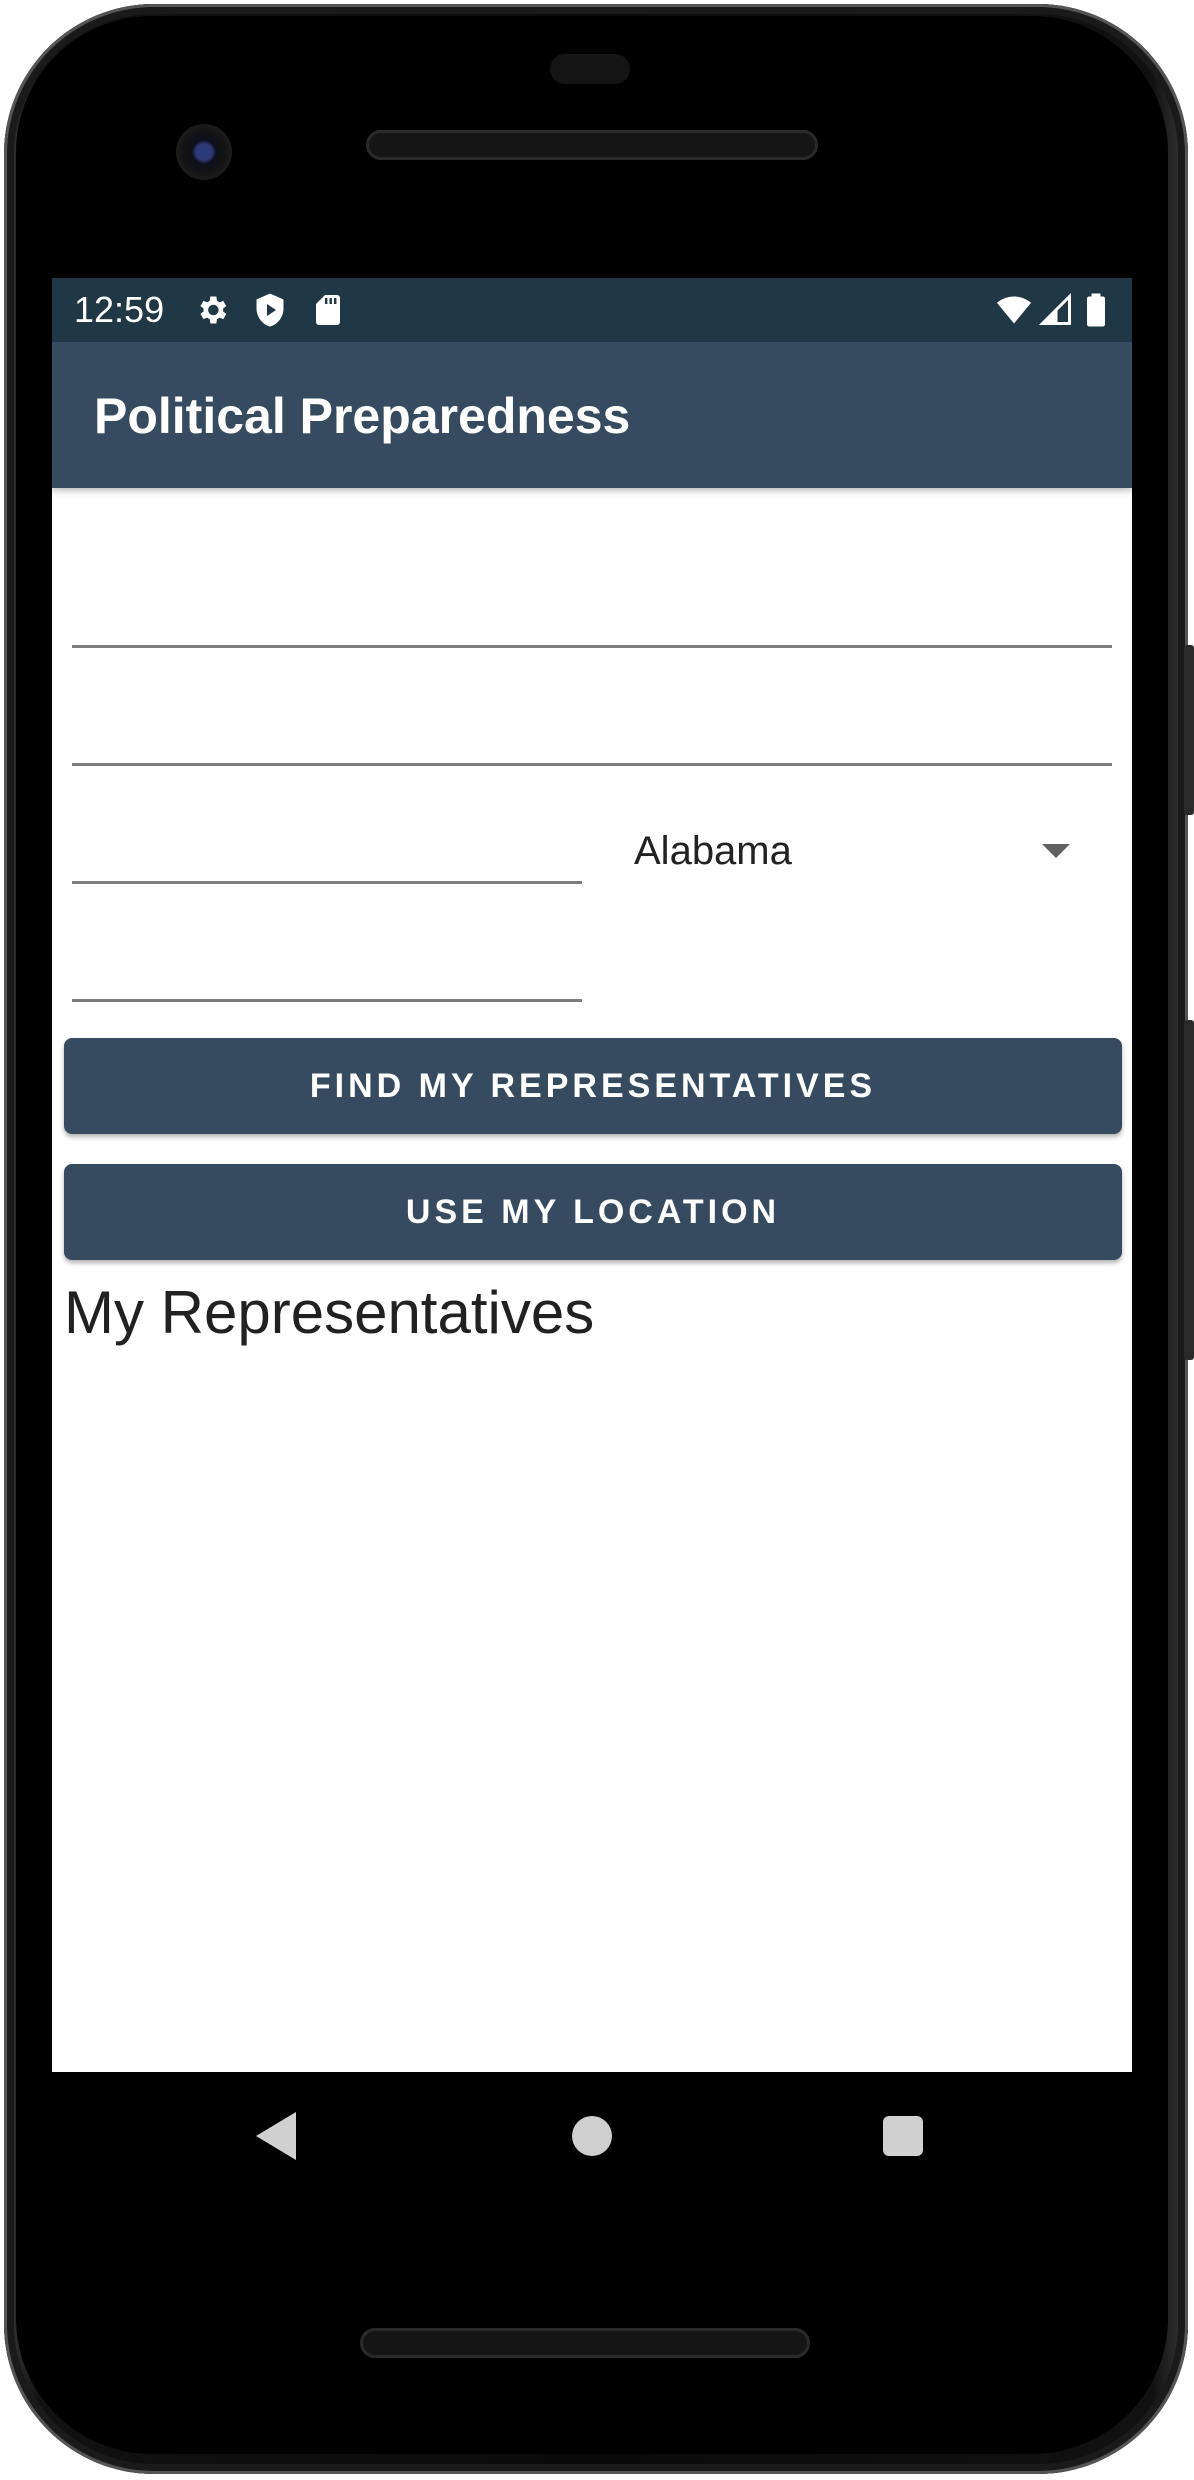 Image resolution: width=1194 pixels, height=2480 pixels. What do you see at coordinates (1014, 310) in the screenshot?
I see `wifi-icon` at bounding box center [1014, 310].